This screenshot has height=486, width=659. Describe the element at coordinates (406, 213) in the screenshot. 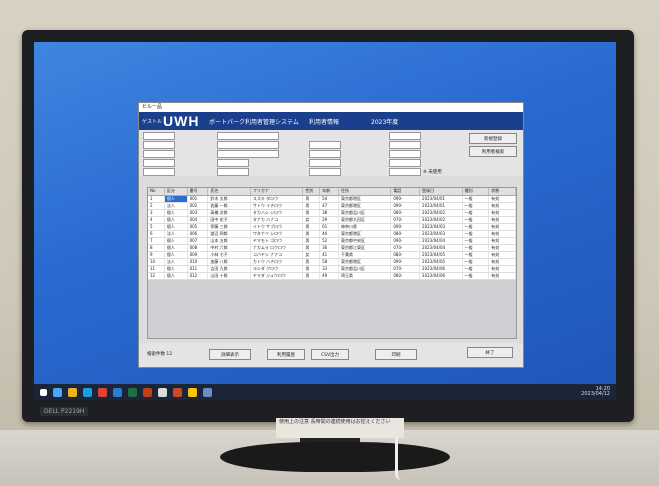

I see `table-cell: 080-` at that location.